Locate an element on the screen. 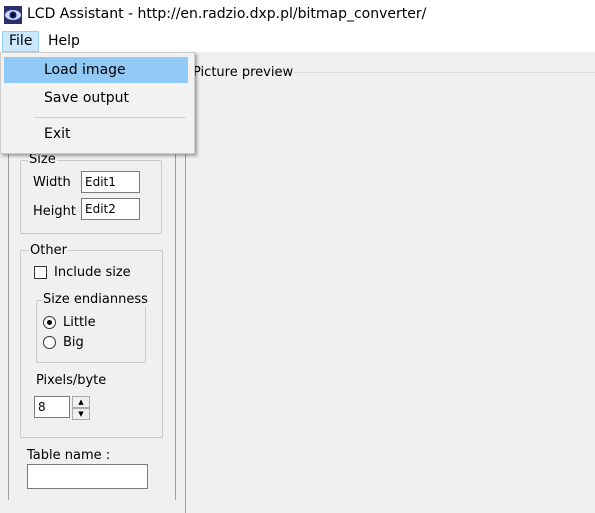 This screenshot has width=595, height=513. spin-down-button: ▼ is located at coordinates (81, 414).